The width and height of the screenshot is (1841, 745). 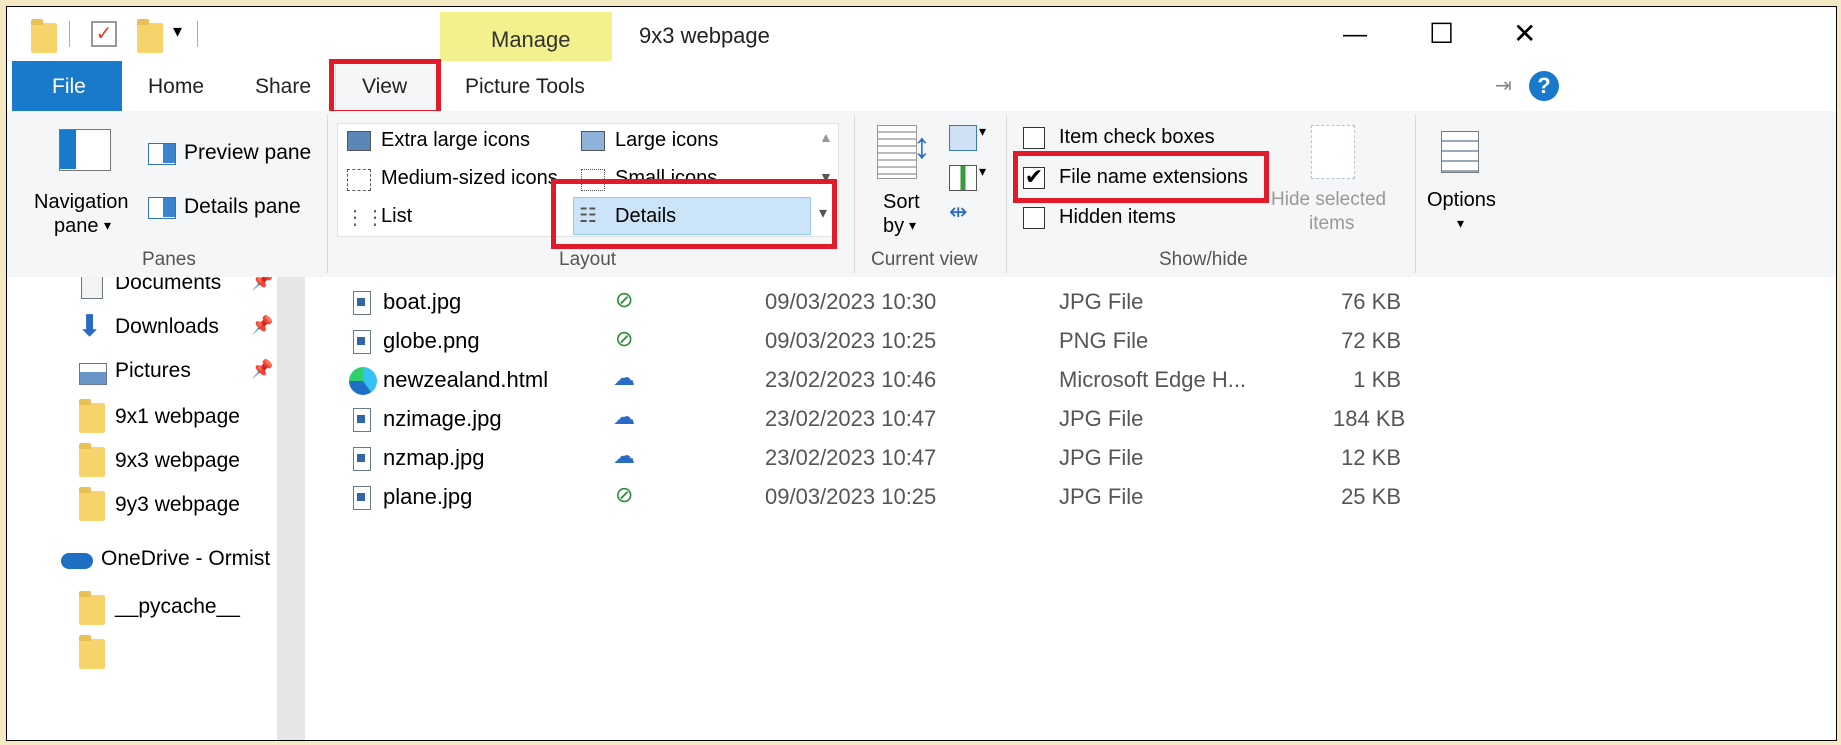 What do you see at coordinates (1034, 218) in the screenshot?
I see `hidden-items-checkbox` at bounding box center [1034, 218].